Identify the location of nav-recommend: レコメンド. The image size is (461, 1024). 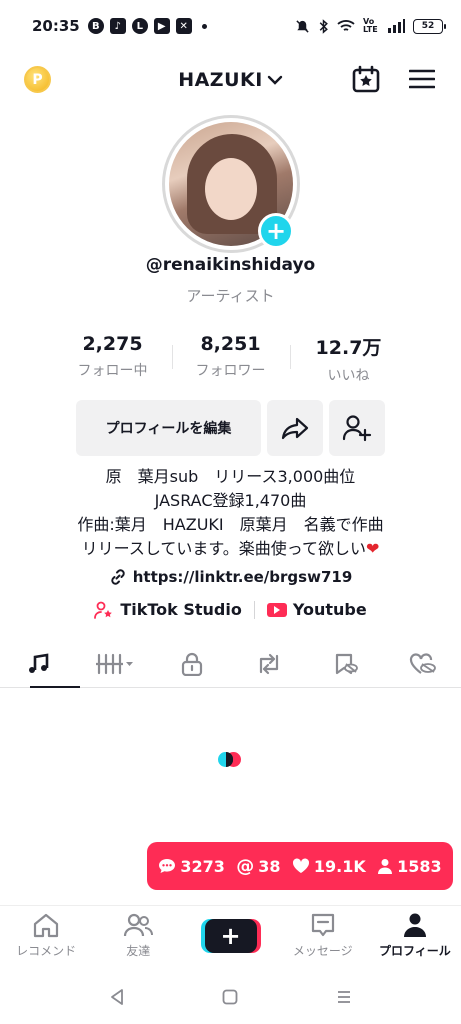
(46, 935).